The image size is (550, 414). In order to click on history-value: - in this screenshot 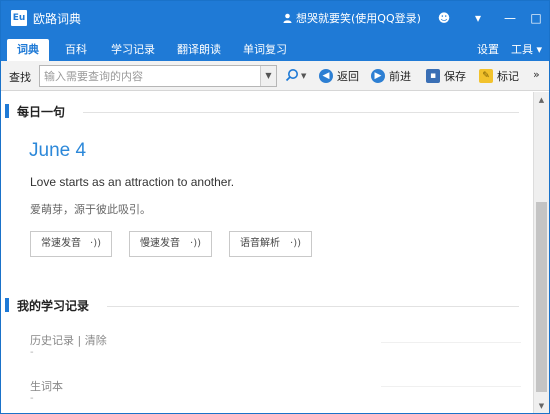, I will do `click(32, 352)`.